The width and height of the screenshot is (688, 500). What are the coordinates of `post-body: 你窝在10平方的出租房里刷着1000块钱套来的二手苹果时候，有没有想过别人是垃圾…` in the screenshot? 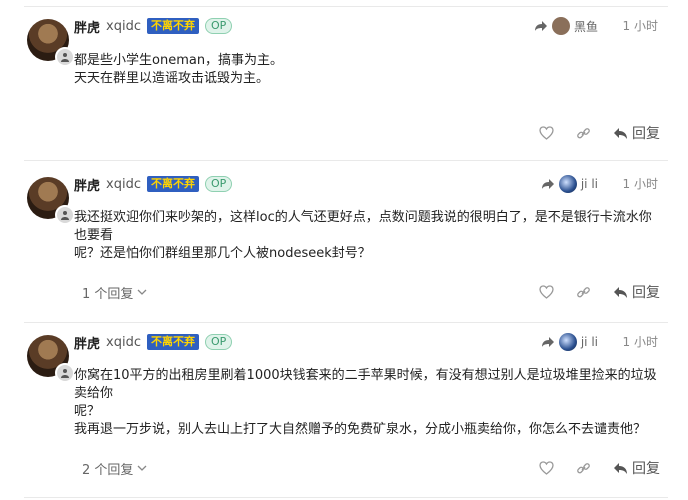 It's located at (369, 403).